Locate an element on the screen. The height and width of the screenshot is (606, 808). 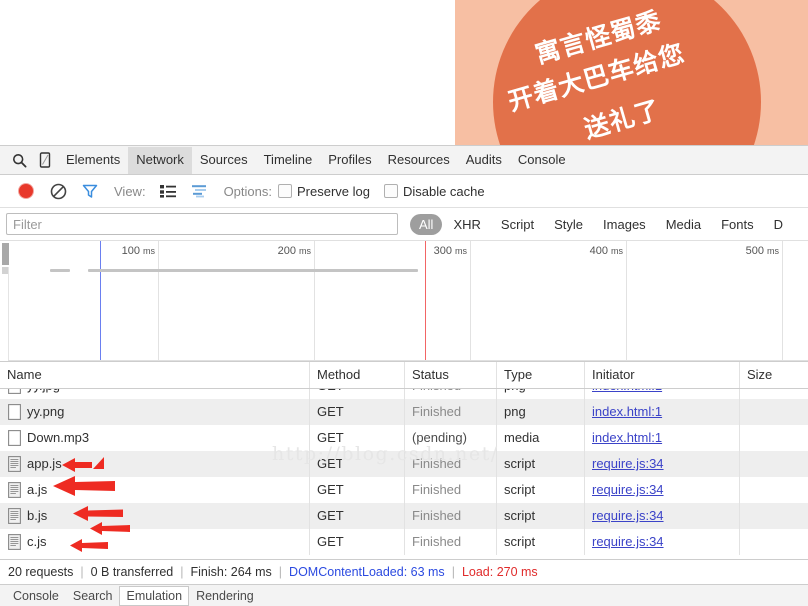
type-filter-style: Style is located at coordinates (568, 224).